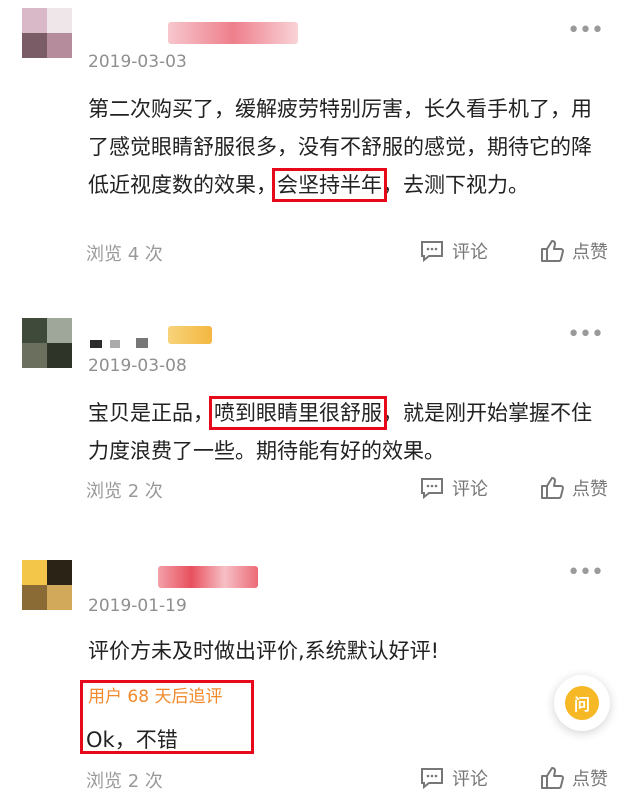 This screenshot has height=800, width=621. Describe the element at coordinates (310, 253) in the screenshot. I see `review-footer: 浏览 4 次 评论 点赞` at that location.